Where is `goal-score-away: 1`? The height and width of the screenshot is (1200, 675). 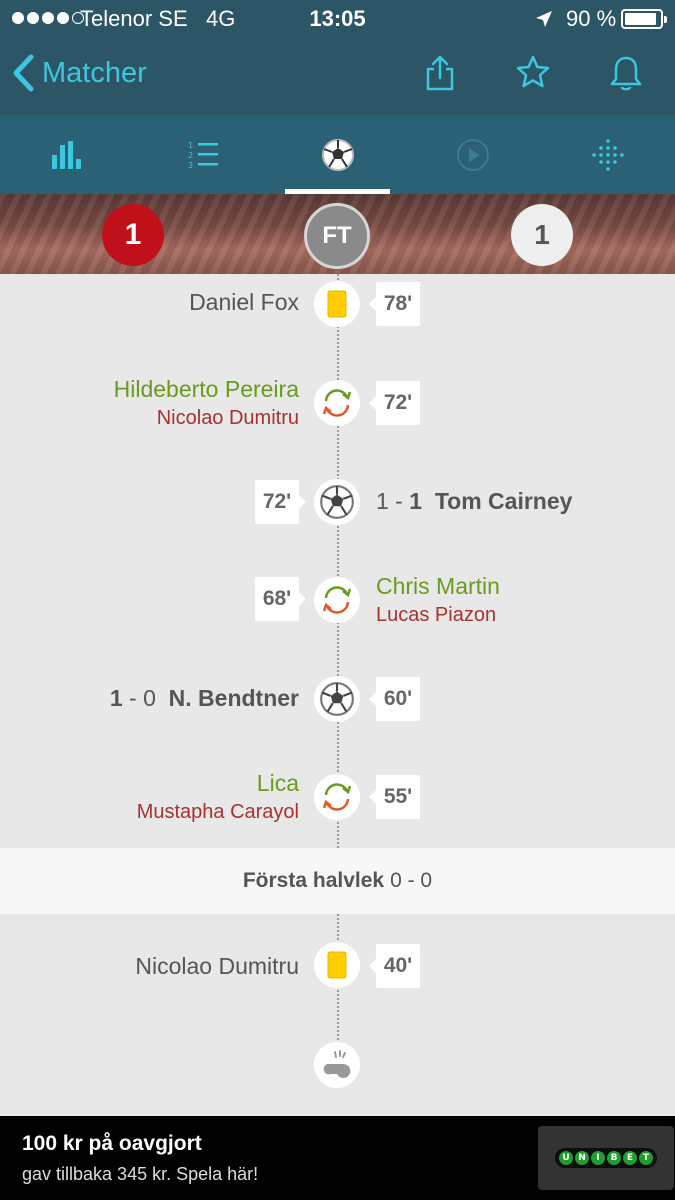 goal-score-away: 1 is located at coordinates (416, 501).